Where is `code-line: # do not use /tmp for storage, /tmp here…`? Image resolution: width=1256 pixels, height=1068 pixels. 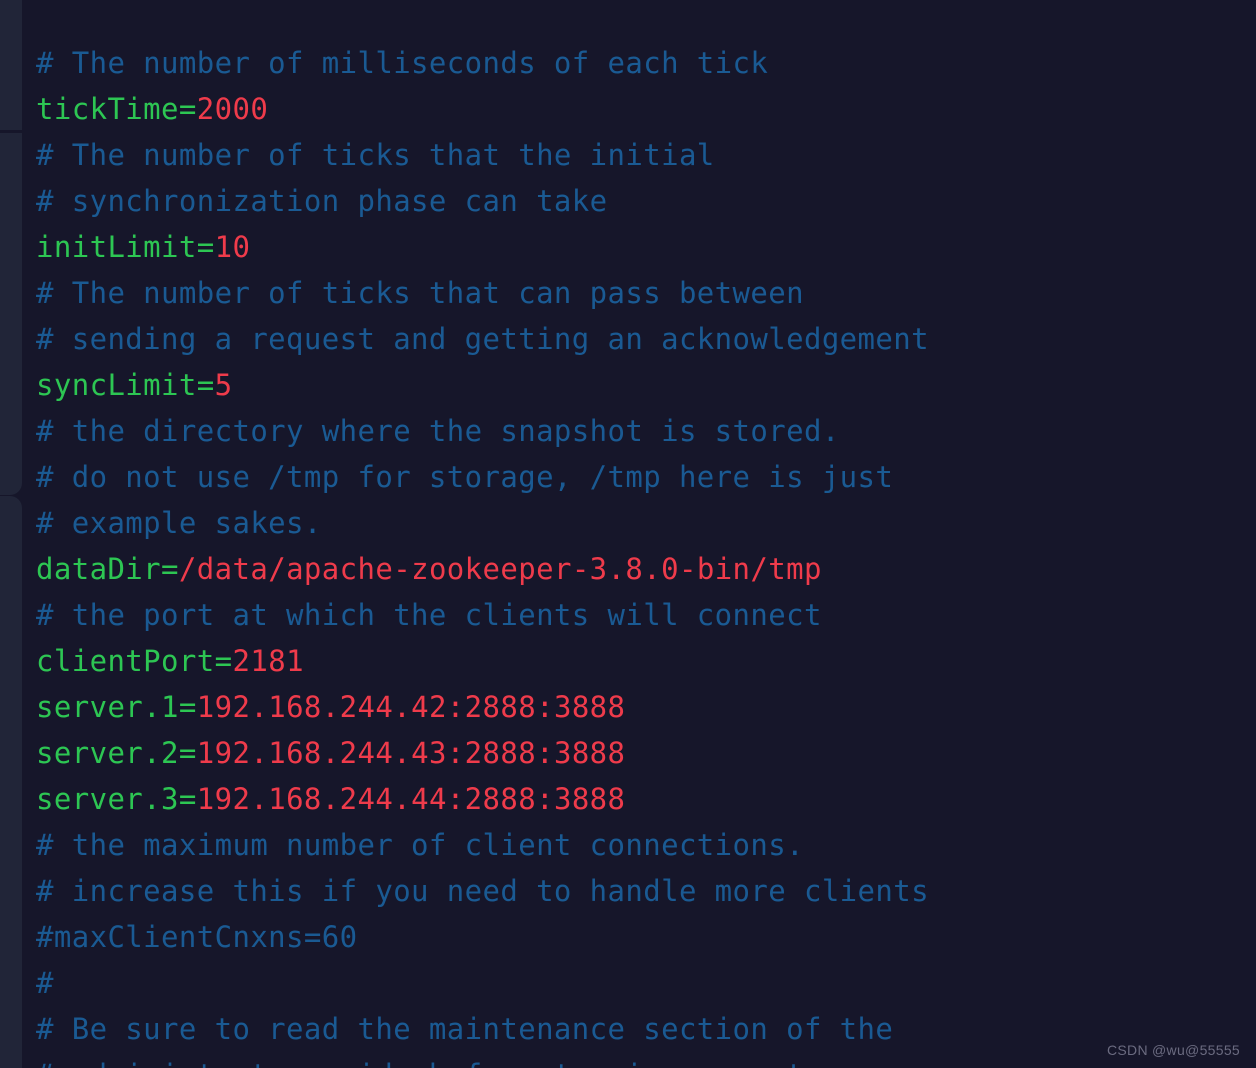
code-line: # do not use /tmp for storage, /tmp here… is located at coordinates (646, 477).